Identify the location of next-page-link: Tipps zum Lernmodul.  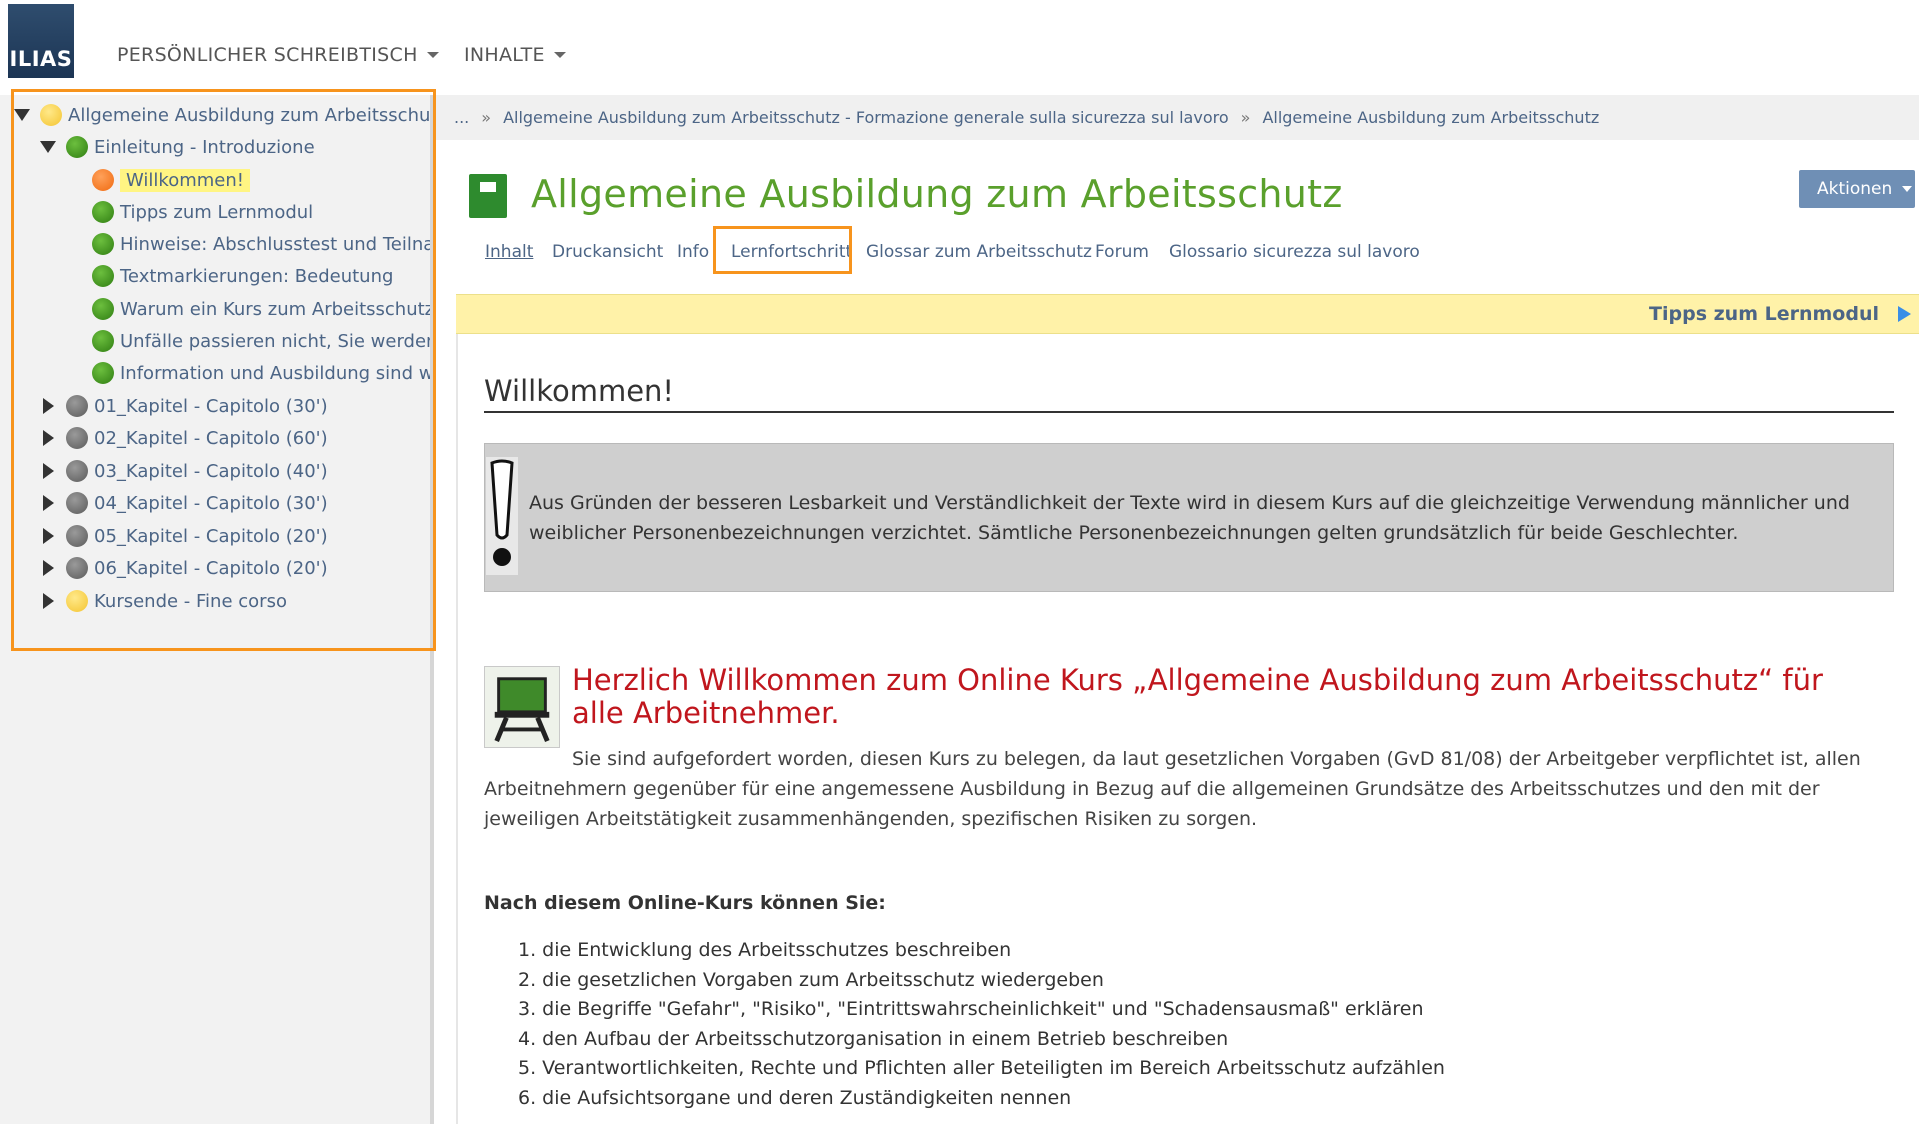
(1764, 314).